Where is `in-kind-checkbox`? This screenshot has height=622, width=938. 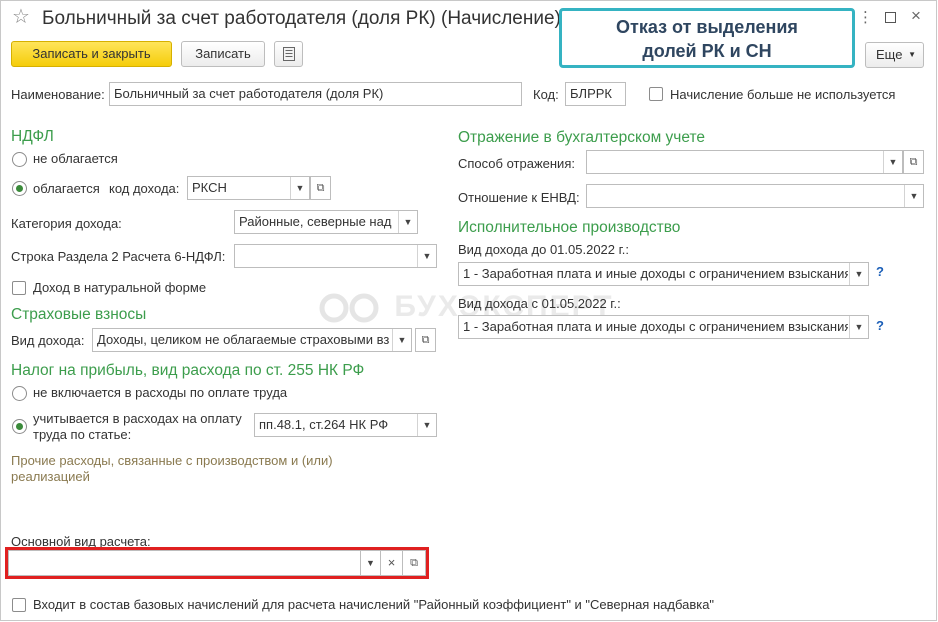
in-kind-checkbox is located at coordinates (19, 288).